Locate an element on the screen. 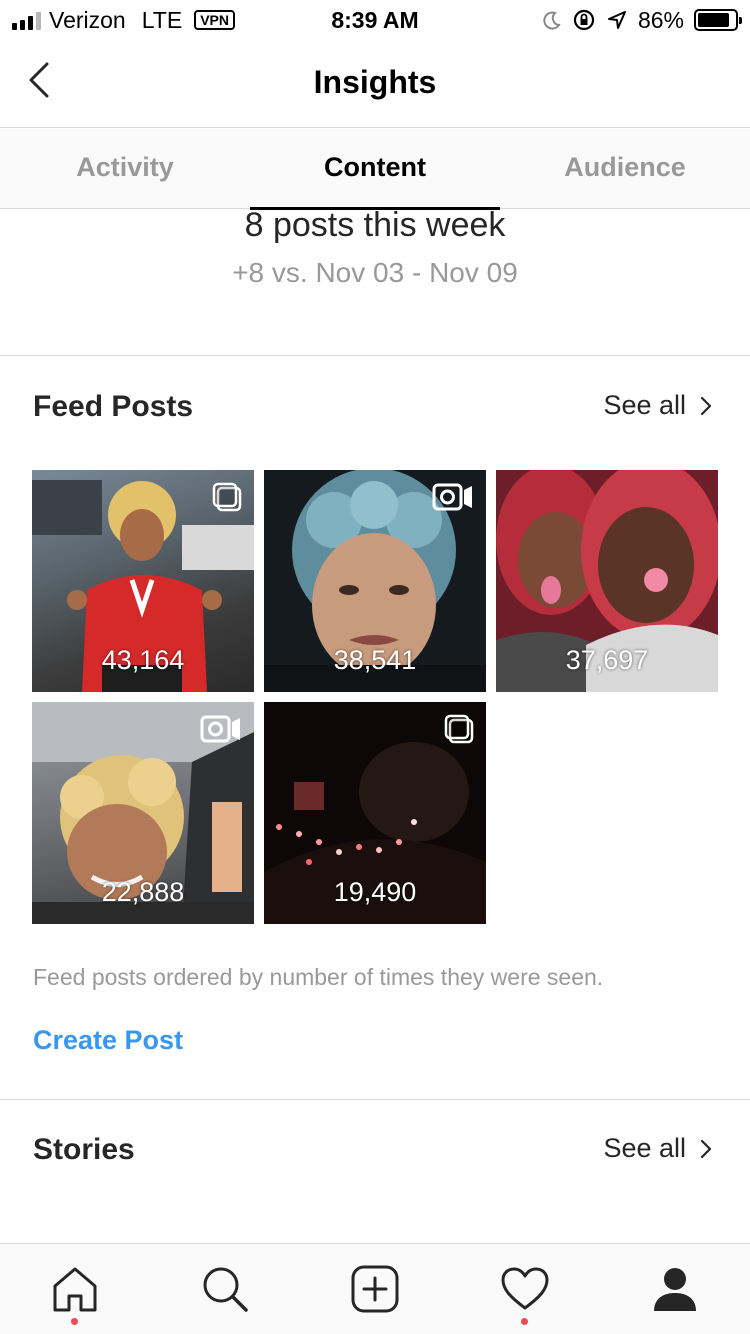 Image resolution: width=750 pixels, height=1334 pixels. battery-percent: 86% is located at coordinates (660, 19).